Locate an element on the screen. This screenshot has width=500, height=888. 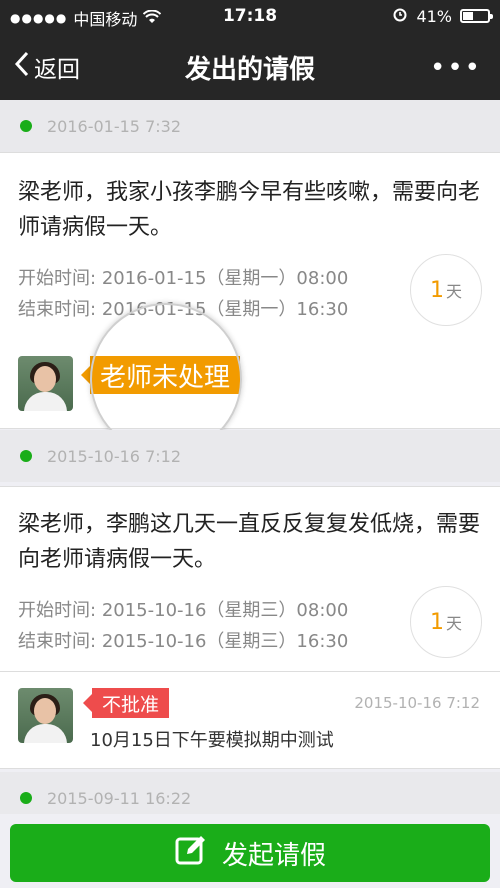
end-time-row: 结束时间: 2015-10-16（星期三）16:30 is located at coordinates (183, 640).